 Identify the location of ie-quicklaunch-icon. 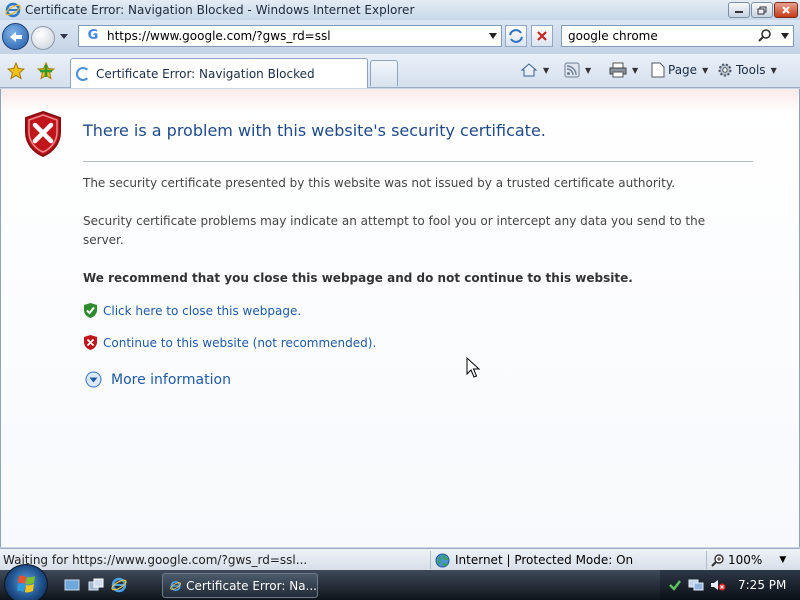
(119, 585).